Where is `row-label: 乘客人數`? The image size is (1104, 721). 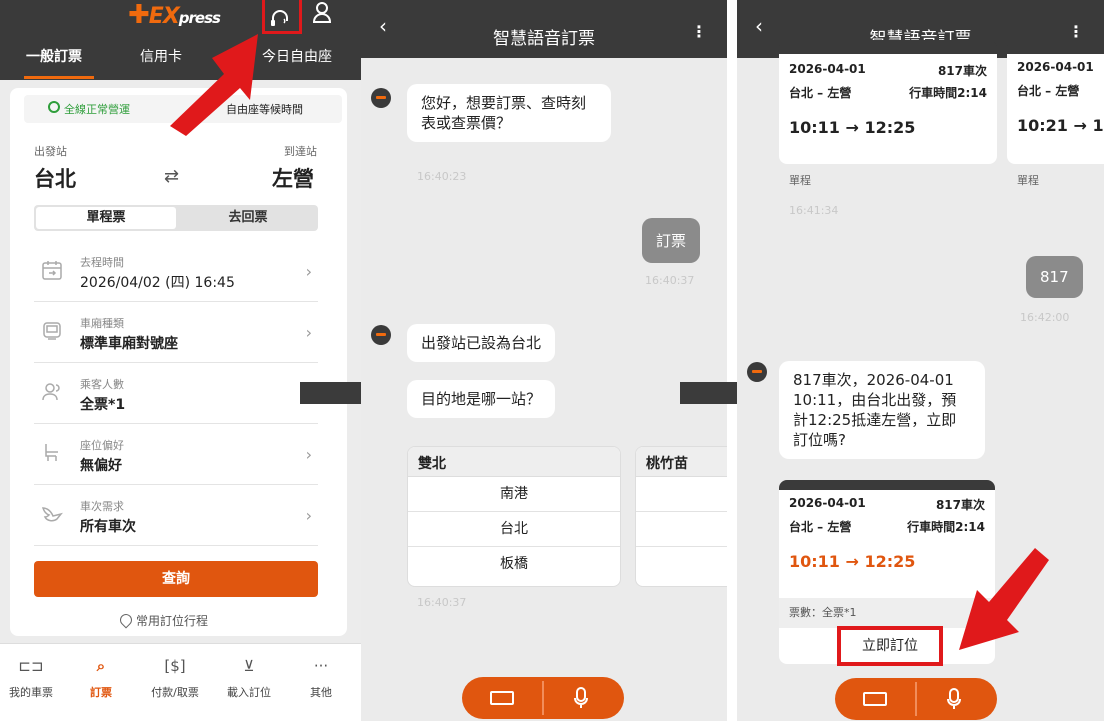 row-label: 乘客人數 is located at coordinates (102, 384).